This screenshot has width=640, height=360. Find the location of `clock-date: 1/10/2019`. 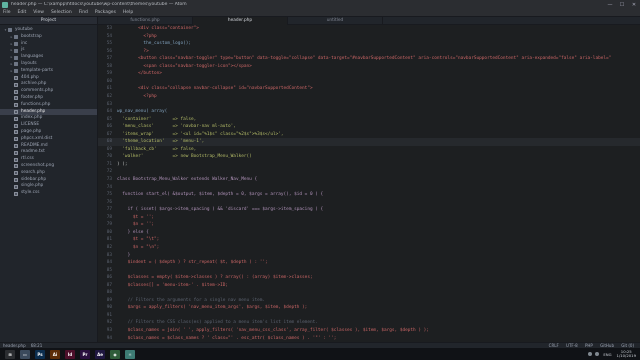

clock-date: 1/10/2019 is located at coordinates (626, 355).